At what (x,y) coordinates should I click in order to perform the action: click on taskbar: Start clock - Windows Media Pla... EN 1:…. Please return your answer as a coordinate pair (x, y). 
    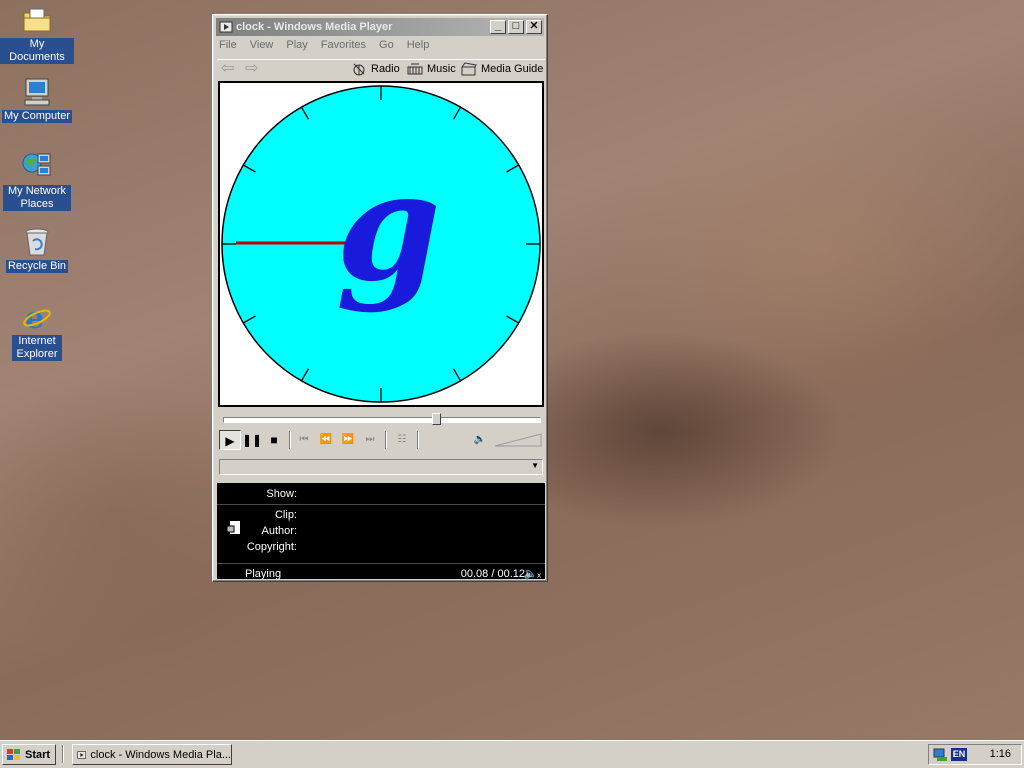
    Looking at the image, I should click on (512, 754).